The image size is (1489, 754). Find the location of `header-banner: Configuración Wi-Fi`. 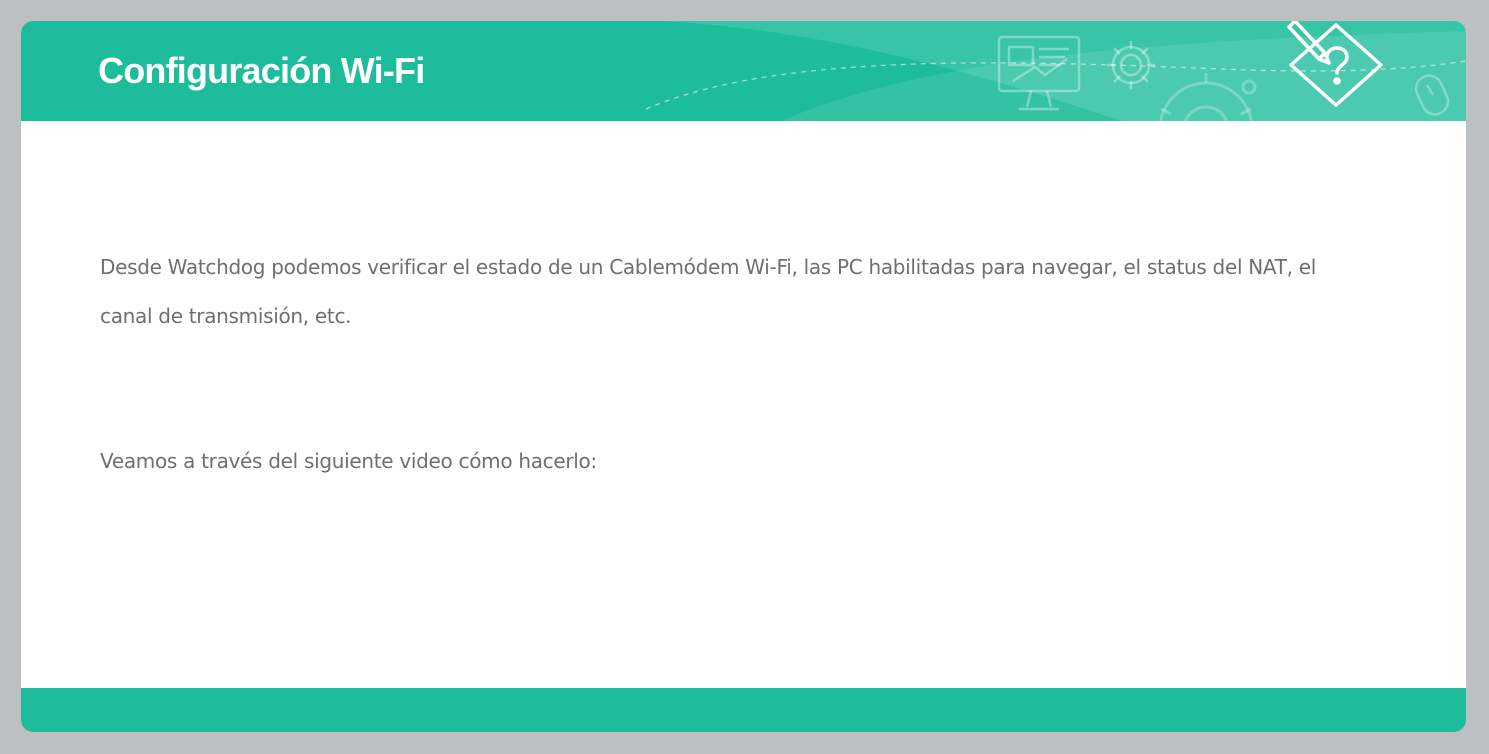

header-banner: Configuración Wi-Fi is located at coordinates (743, 71).